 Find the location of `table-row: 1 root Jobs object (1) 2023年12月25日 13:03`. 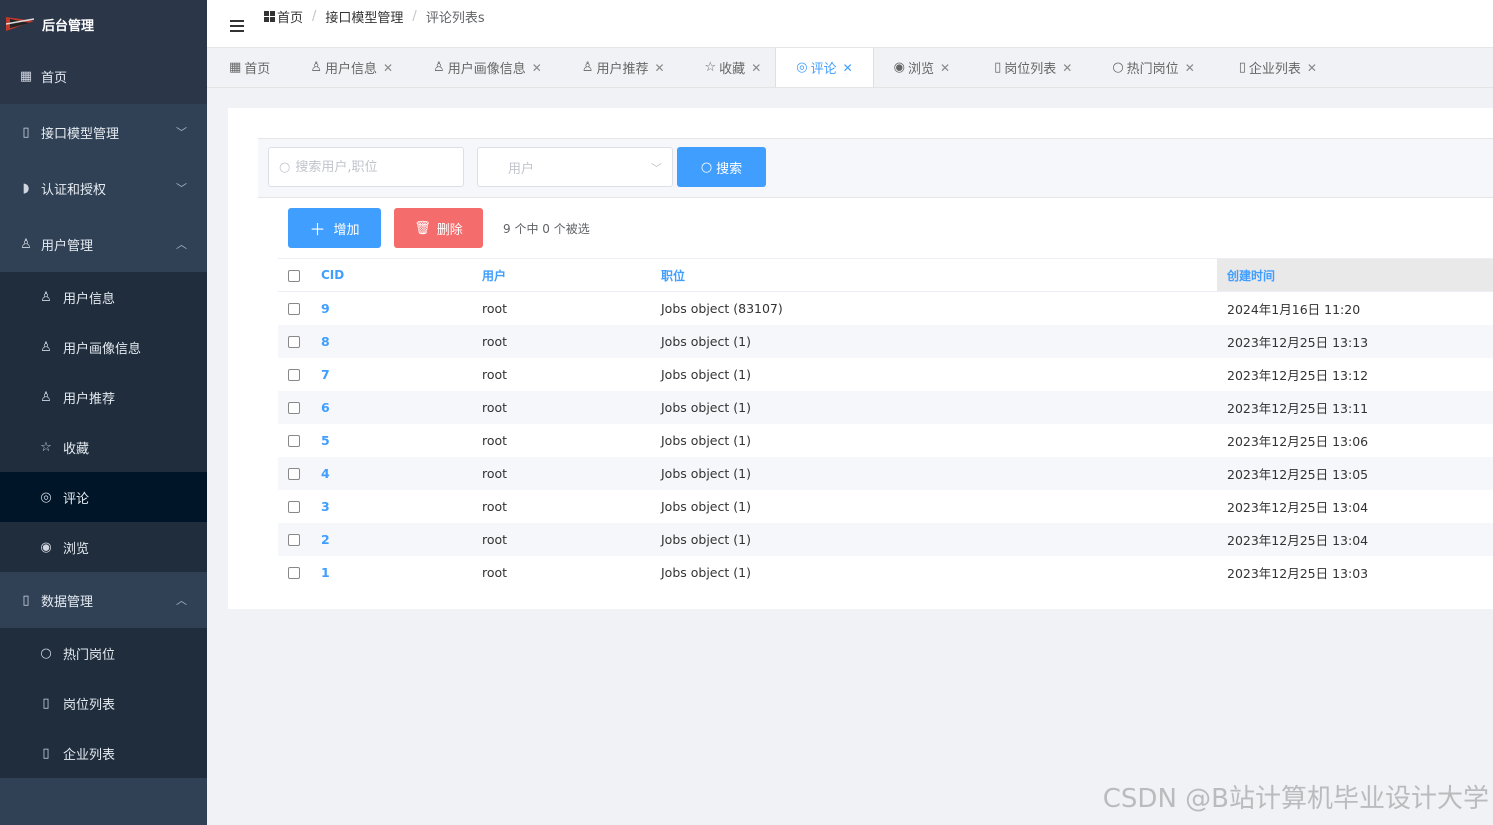

table-row: 1 root Jobs object (1) 2023年12月25日 13:03 is located at coordinates (885, 572).